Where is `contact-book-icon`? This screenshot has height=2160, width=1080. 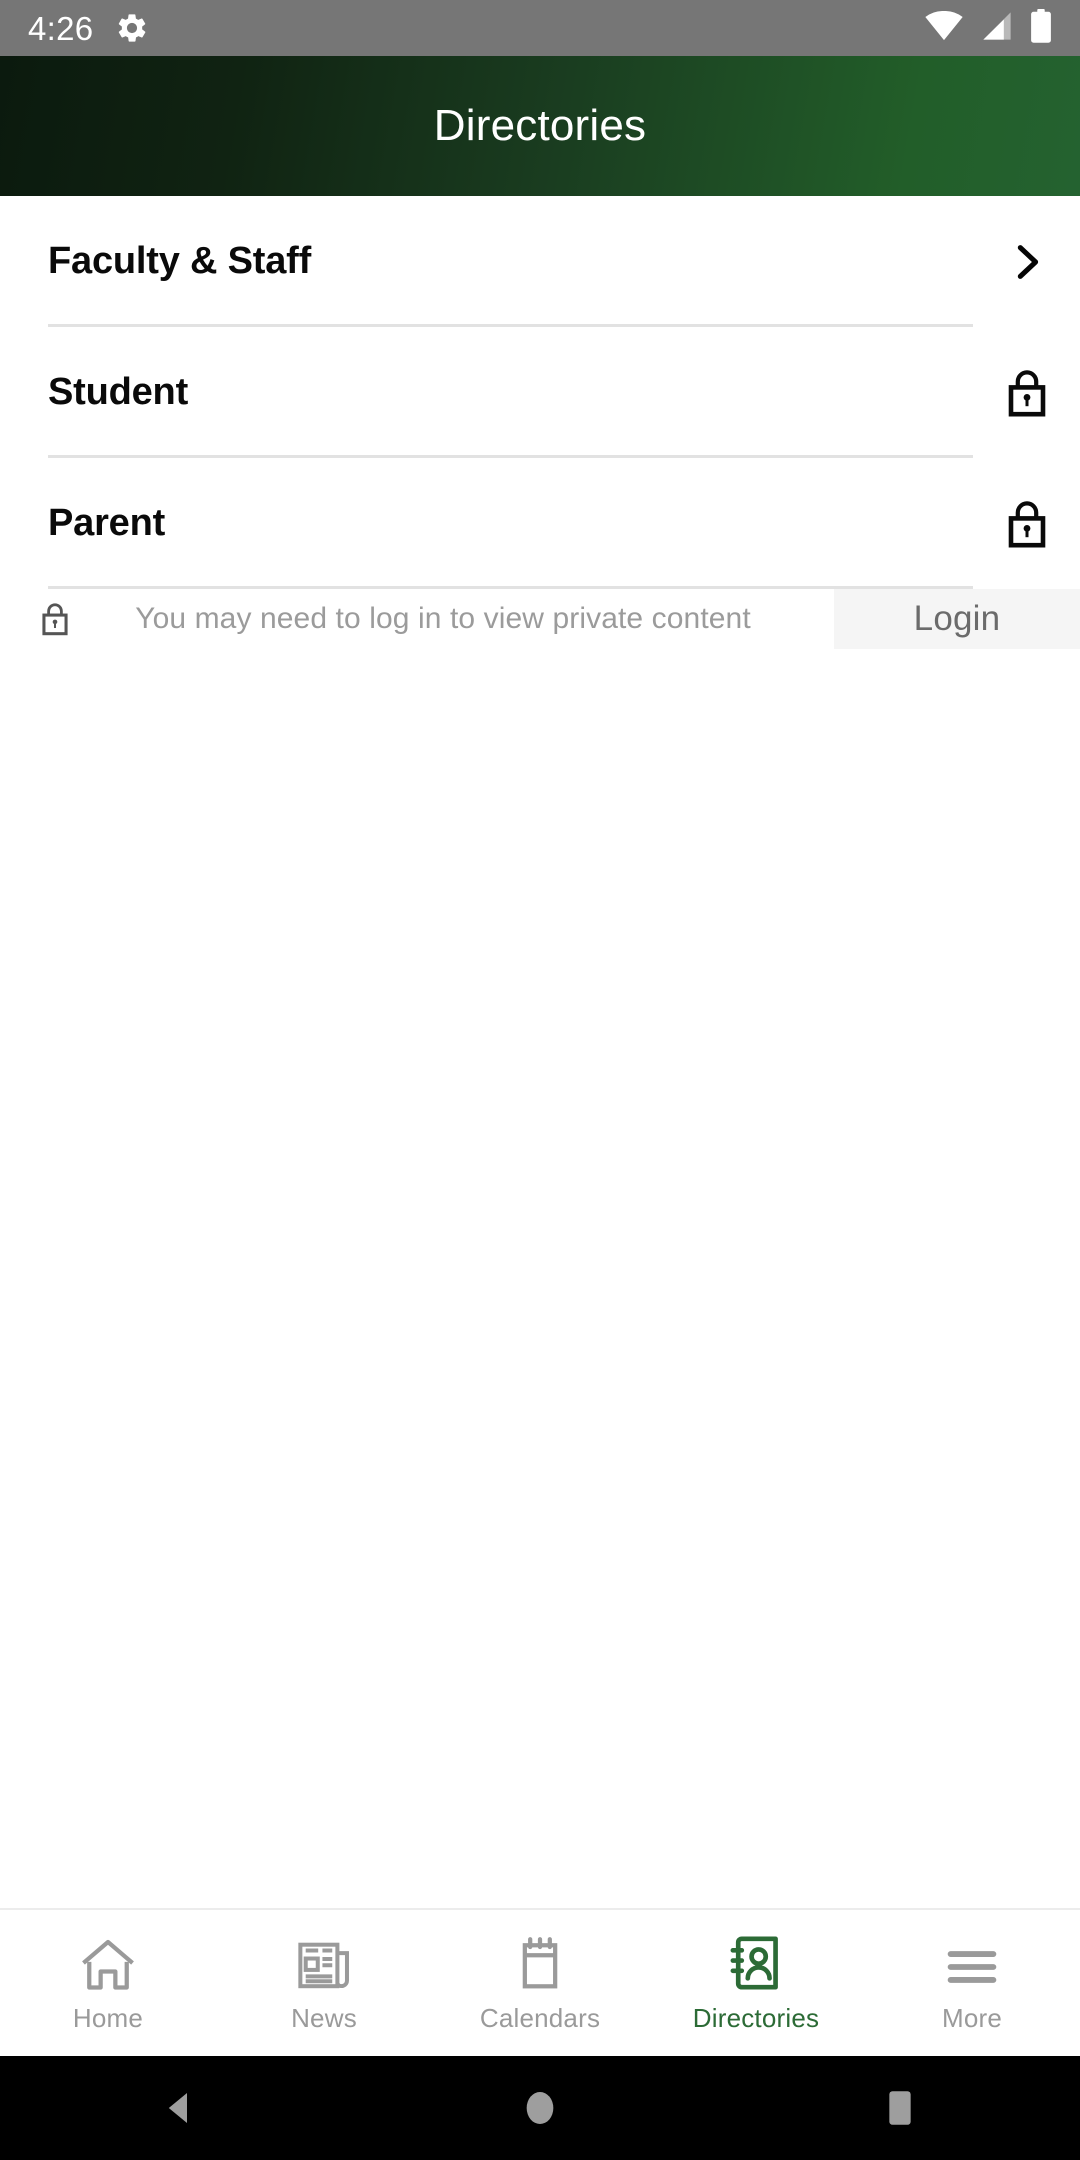
contact-book-icon is located at coordinates (756, 1963).